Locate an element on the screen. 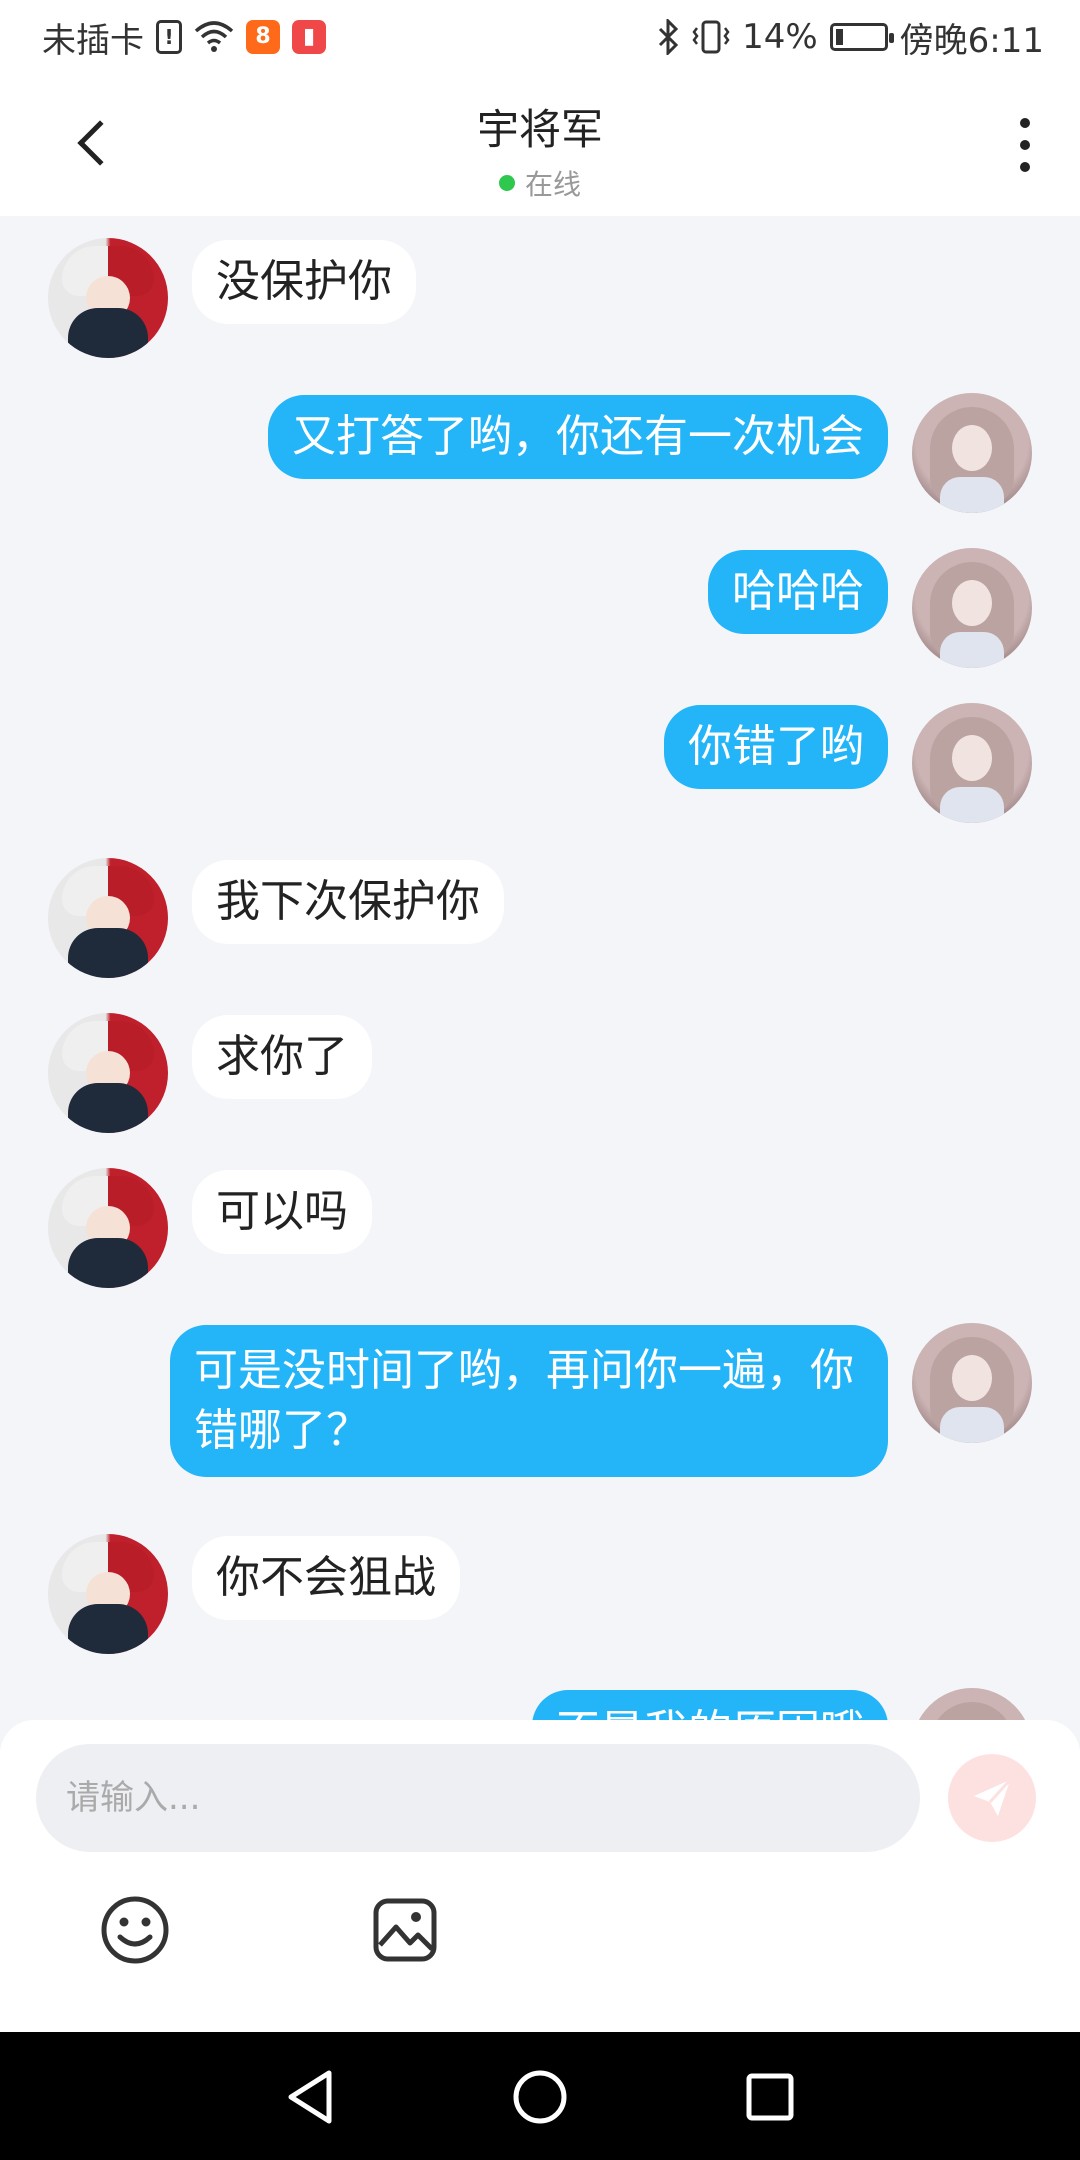  square-recents-icon is located at coordinates (770, 2097).